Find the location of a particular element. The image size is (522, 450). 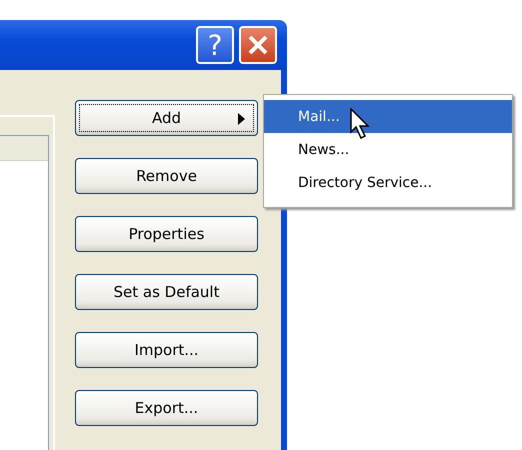

close-icon is located at coordinates (258, 45).